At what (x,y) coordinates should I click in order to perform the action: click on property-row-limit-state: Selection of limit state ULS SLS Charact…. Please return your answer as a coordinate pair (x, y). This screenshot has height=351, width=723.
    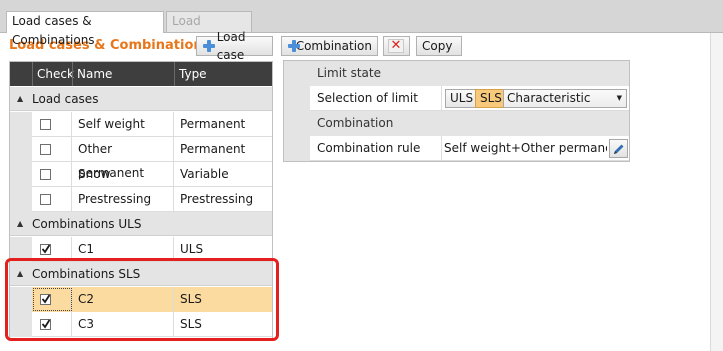
    Looking at the image, I should click on (456, 108).